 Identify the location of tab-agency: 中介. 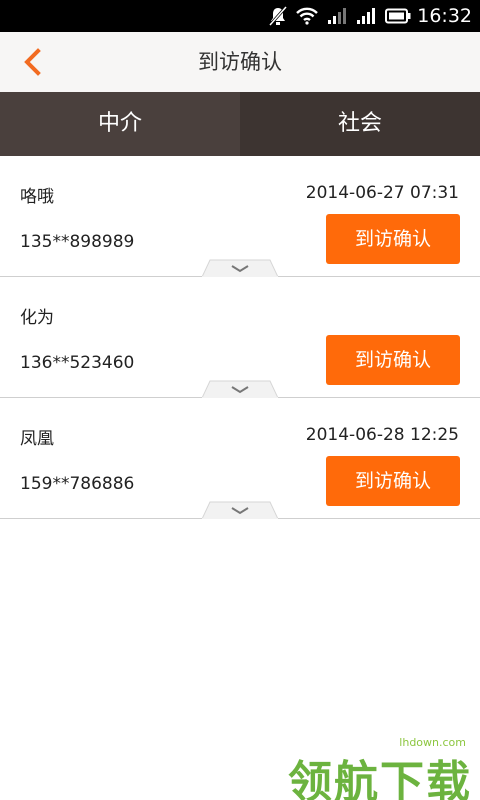
(120, 124).